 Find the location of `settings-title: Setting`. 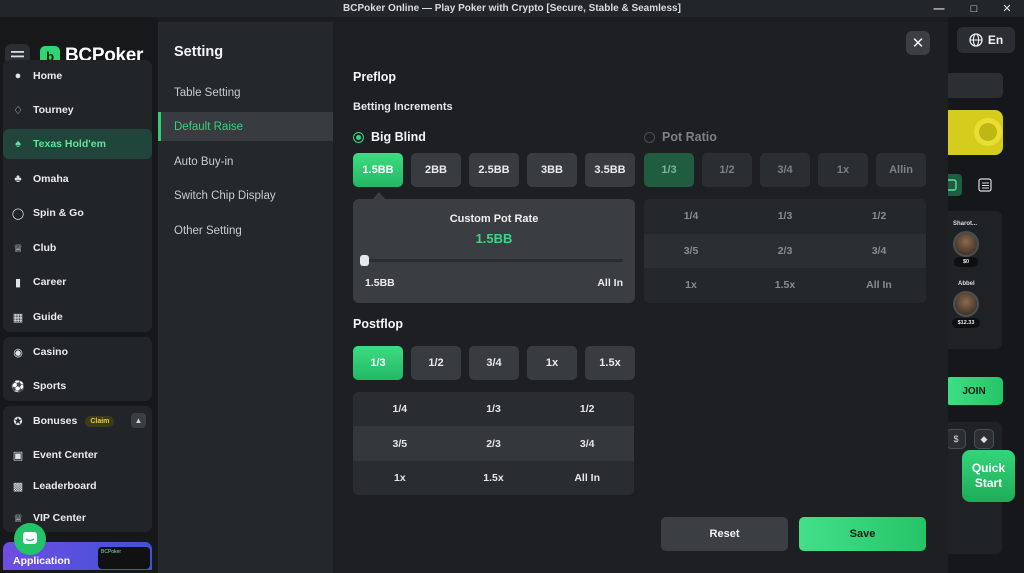

settings-title: Setting is located at coordinates (199, 52).